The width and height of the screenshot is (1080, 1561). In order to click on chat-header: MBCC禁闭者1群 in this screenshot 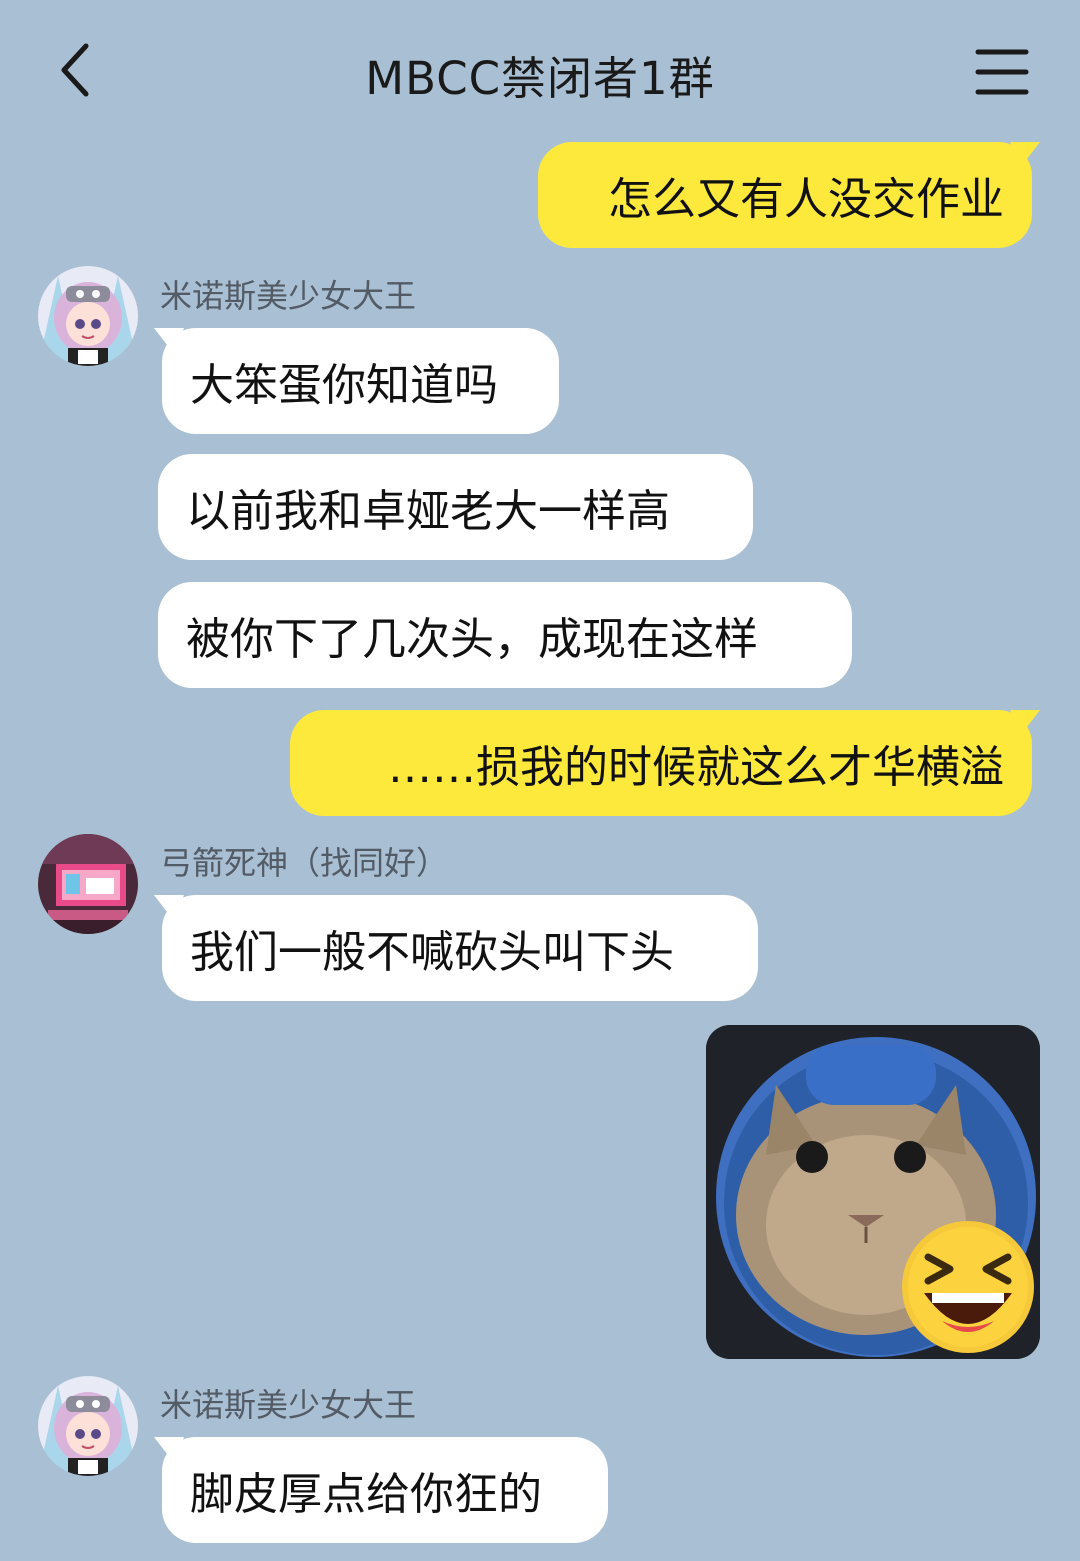, I will do `click(540, 70)`.